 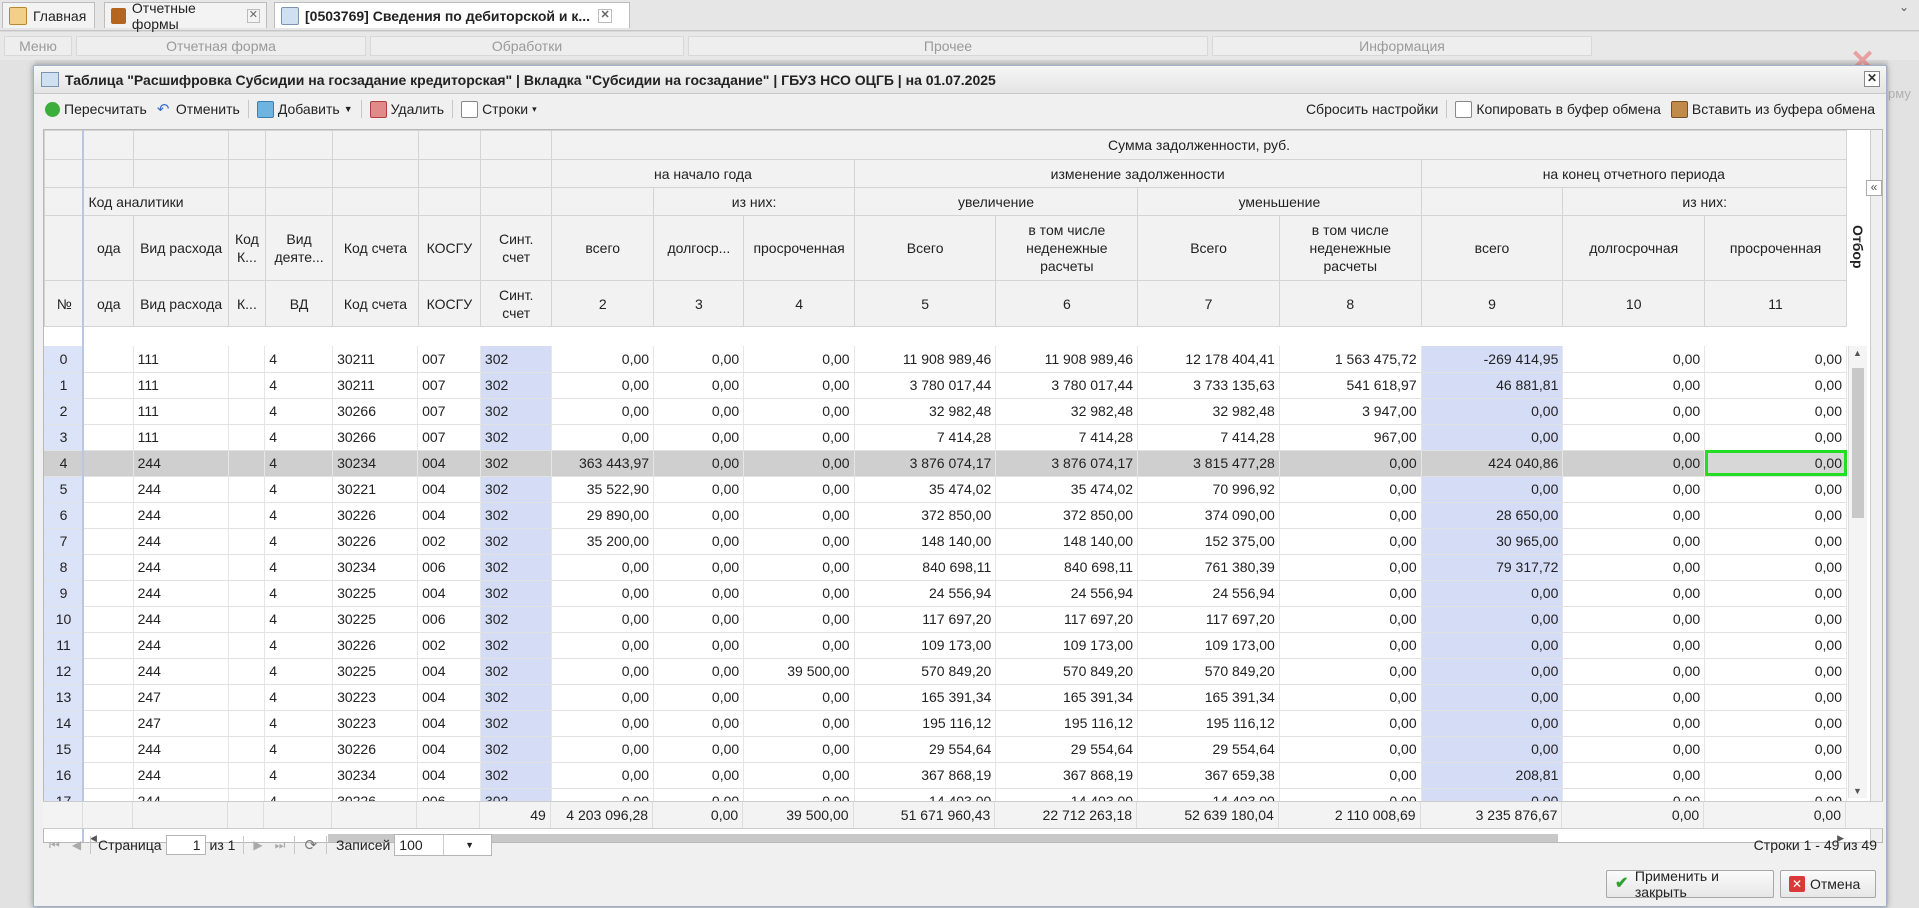 What do you see at coordinates (375, 359) in the screenshot?
I see `table-cell: 30211` at bounding box center [375, 359].